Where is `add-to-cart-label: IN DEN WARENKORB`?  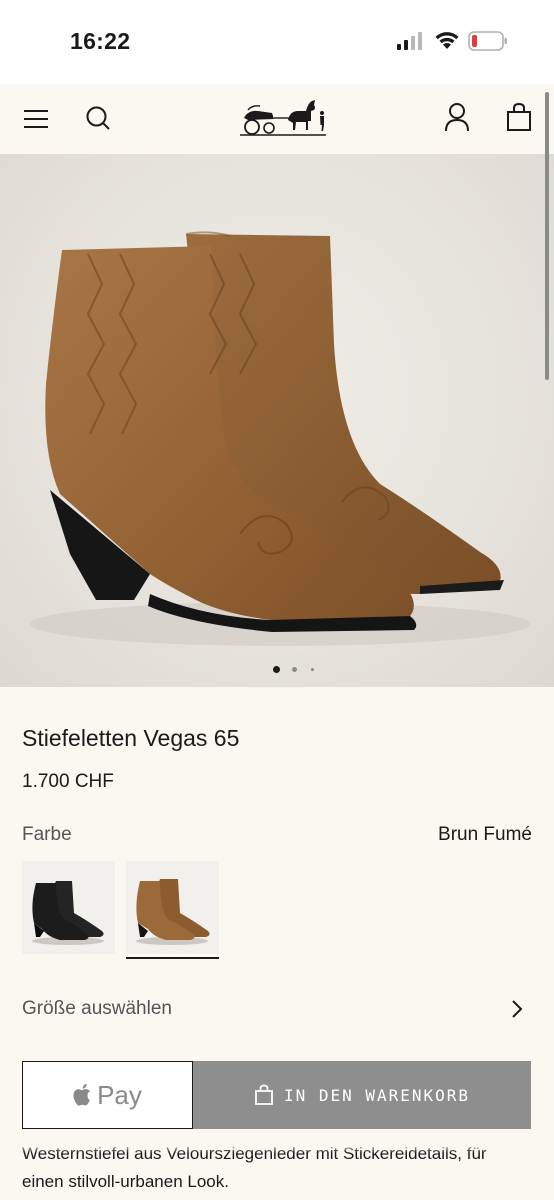 add-to-cart-label: IN DEN WARENKORB is located at coordinates (377, 1095).